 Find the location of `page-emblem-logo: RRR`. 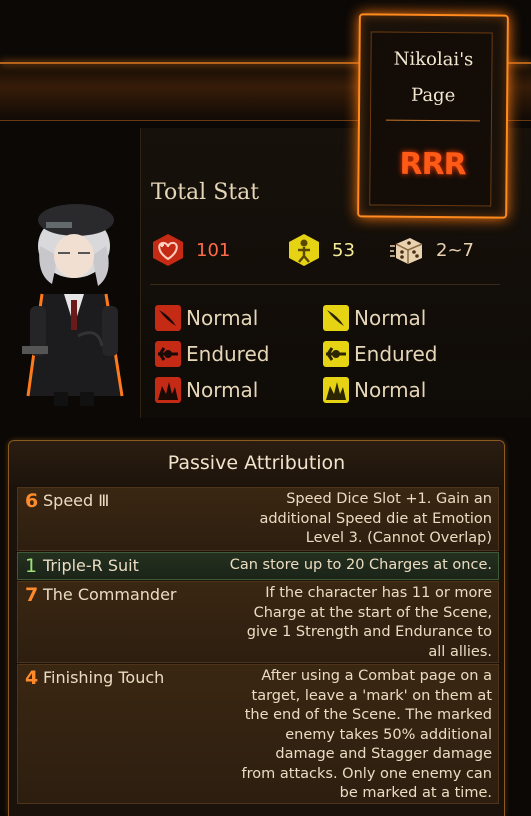

page-emblem-logo: RRR is located at coordinates (432, 164).